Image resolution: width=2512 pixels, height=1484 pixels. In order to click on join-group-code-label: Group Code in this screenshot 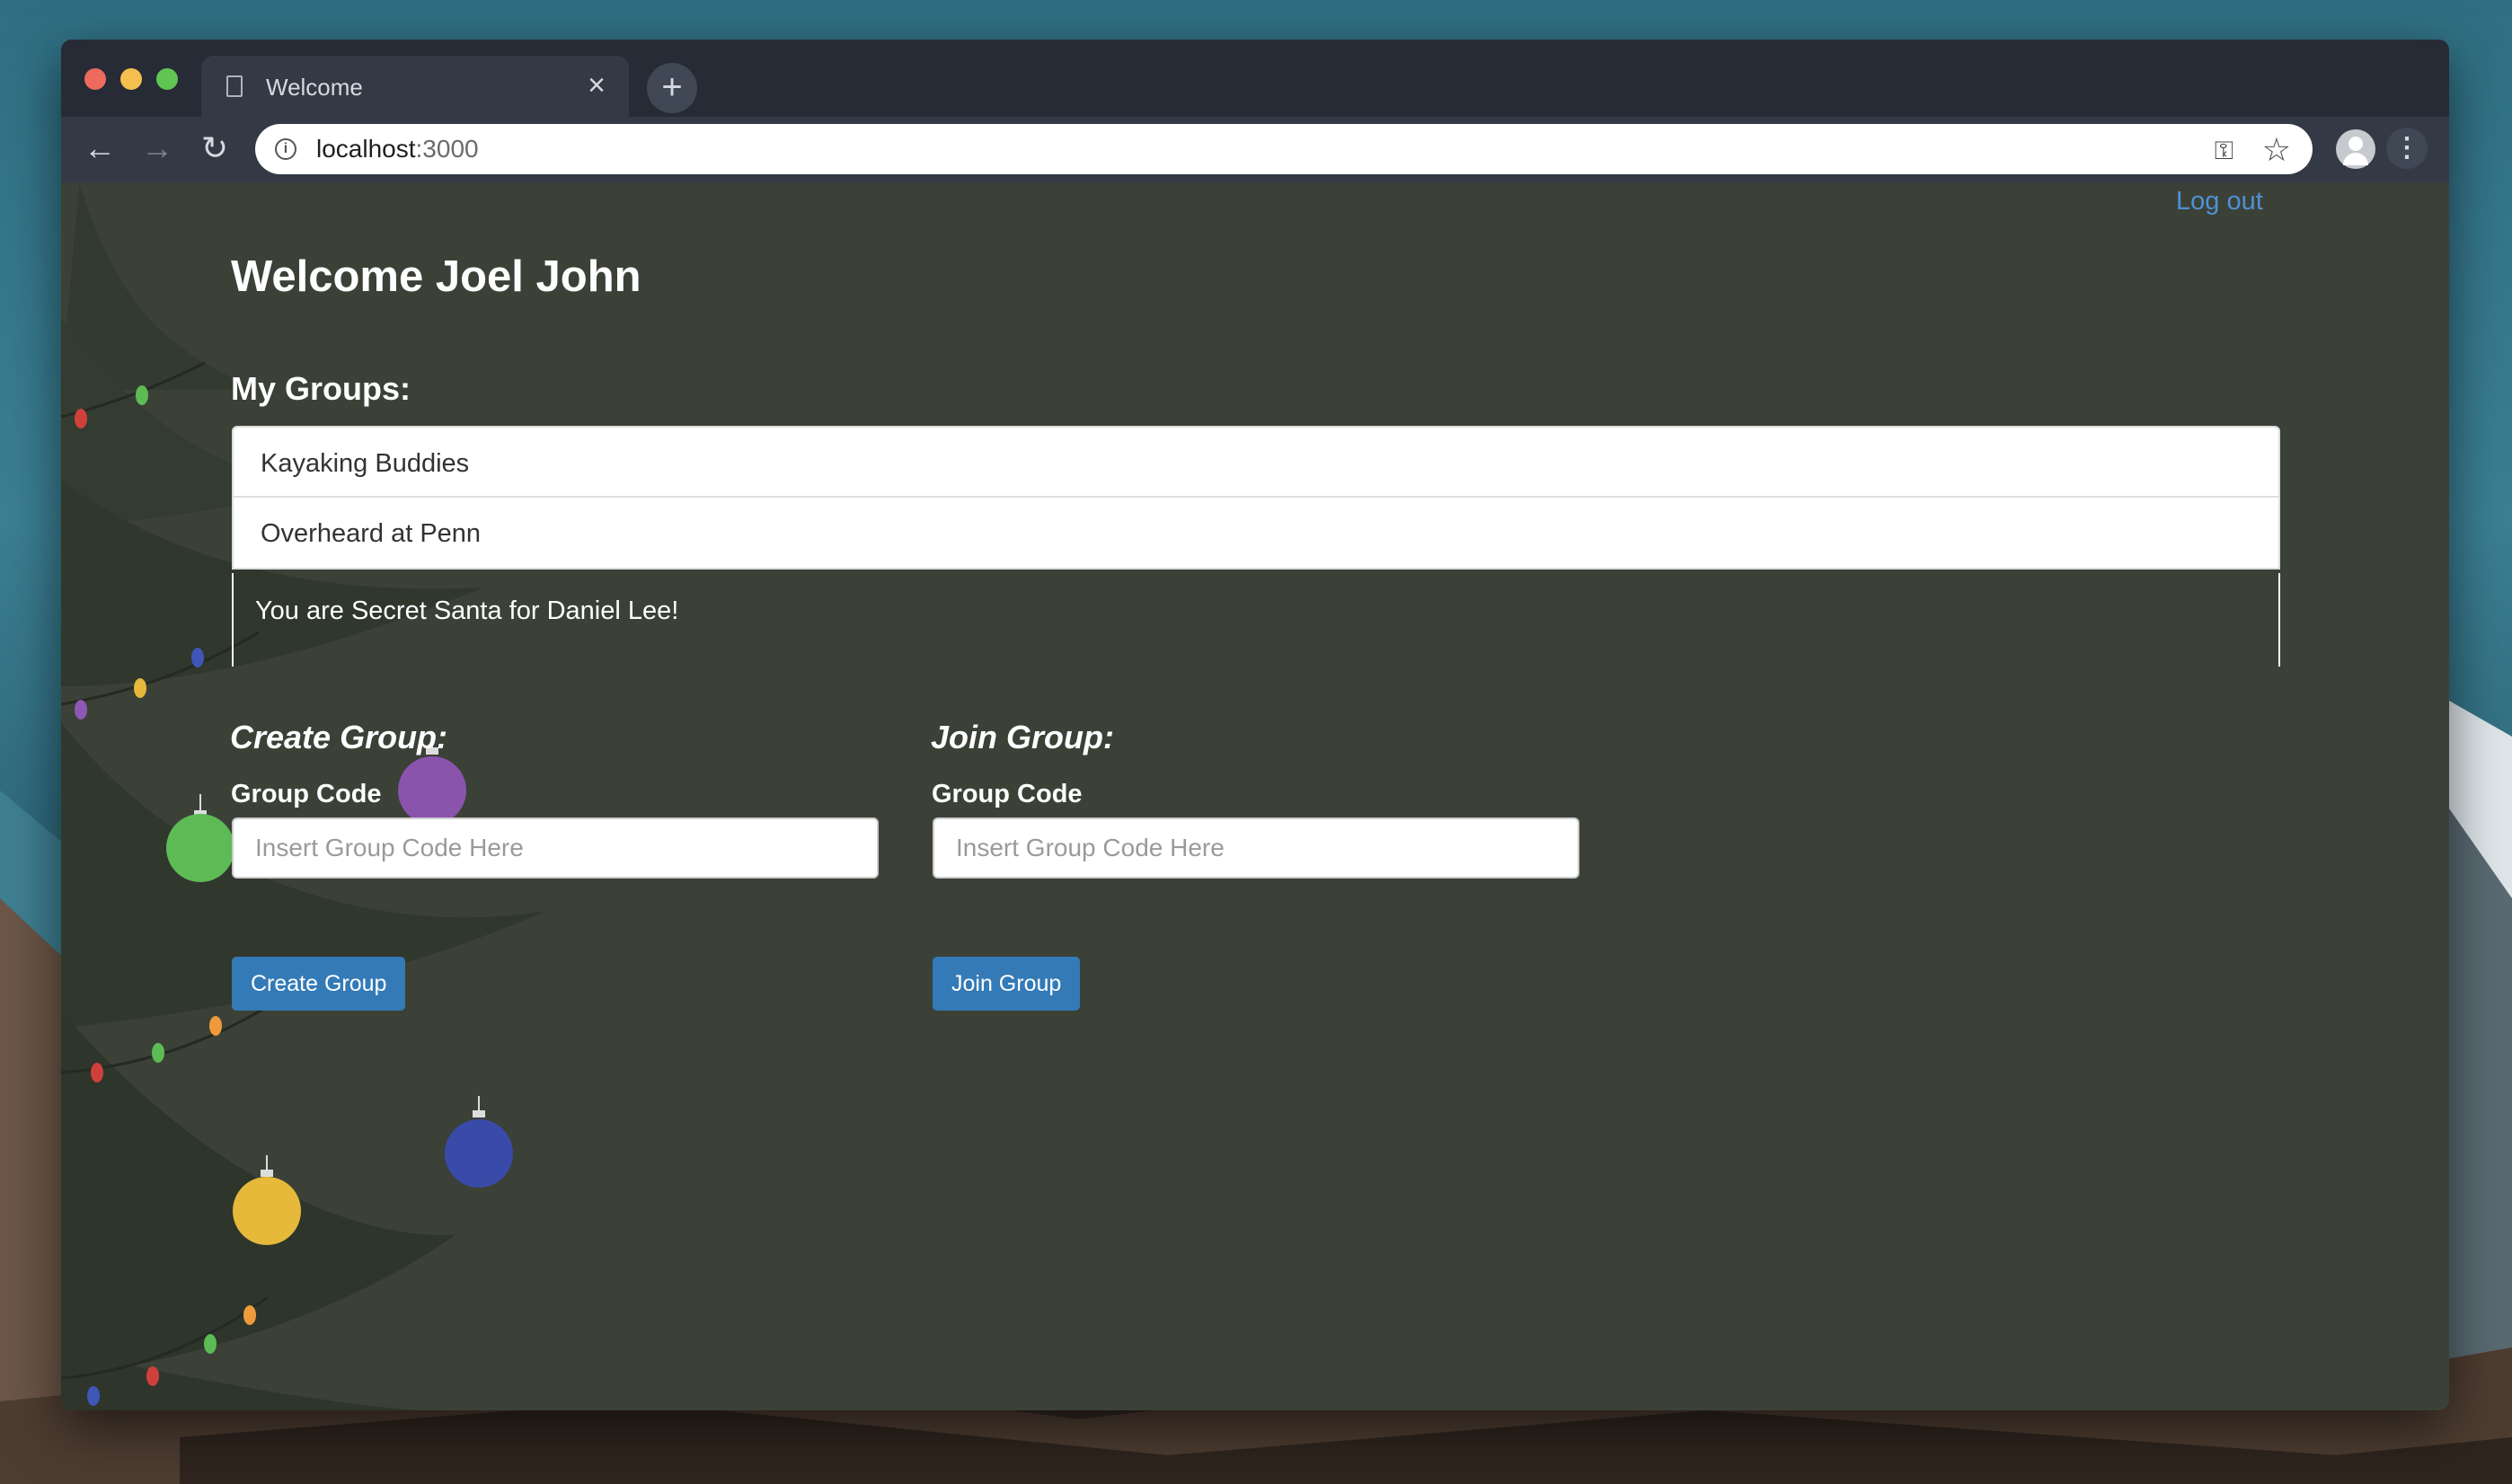, I will do `click(1007, 794)`.